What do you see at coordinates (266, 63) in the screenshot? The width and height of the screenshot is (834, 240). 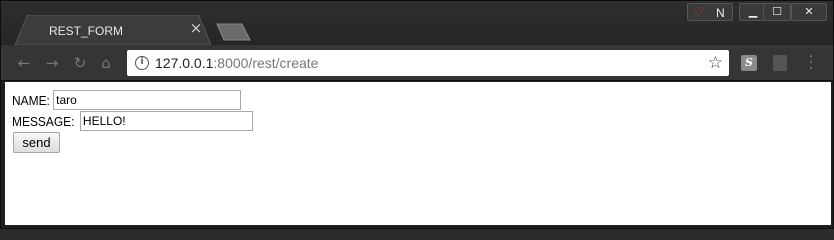 I see `url-path: :8000/rest/create` at bounding box center [266, 63].